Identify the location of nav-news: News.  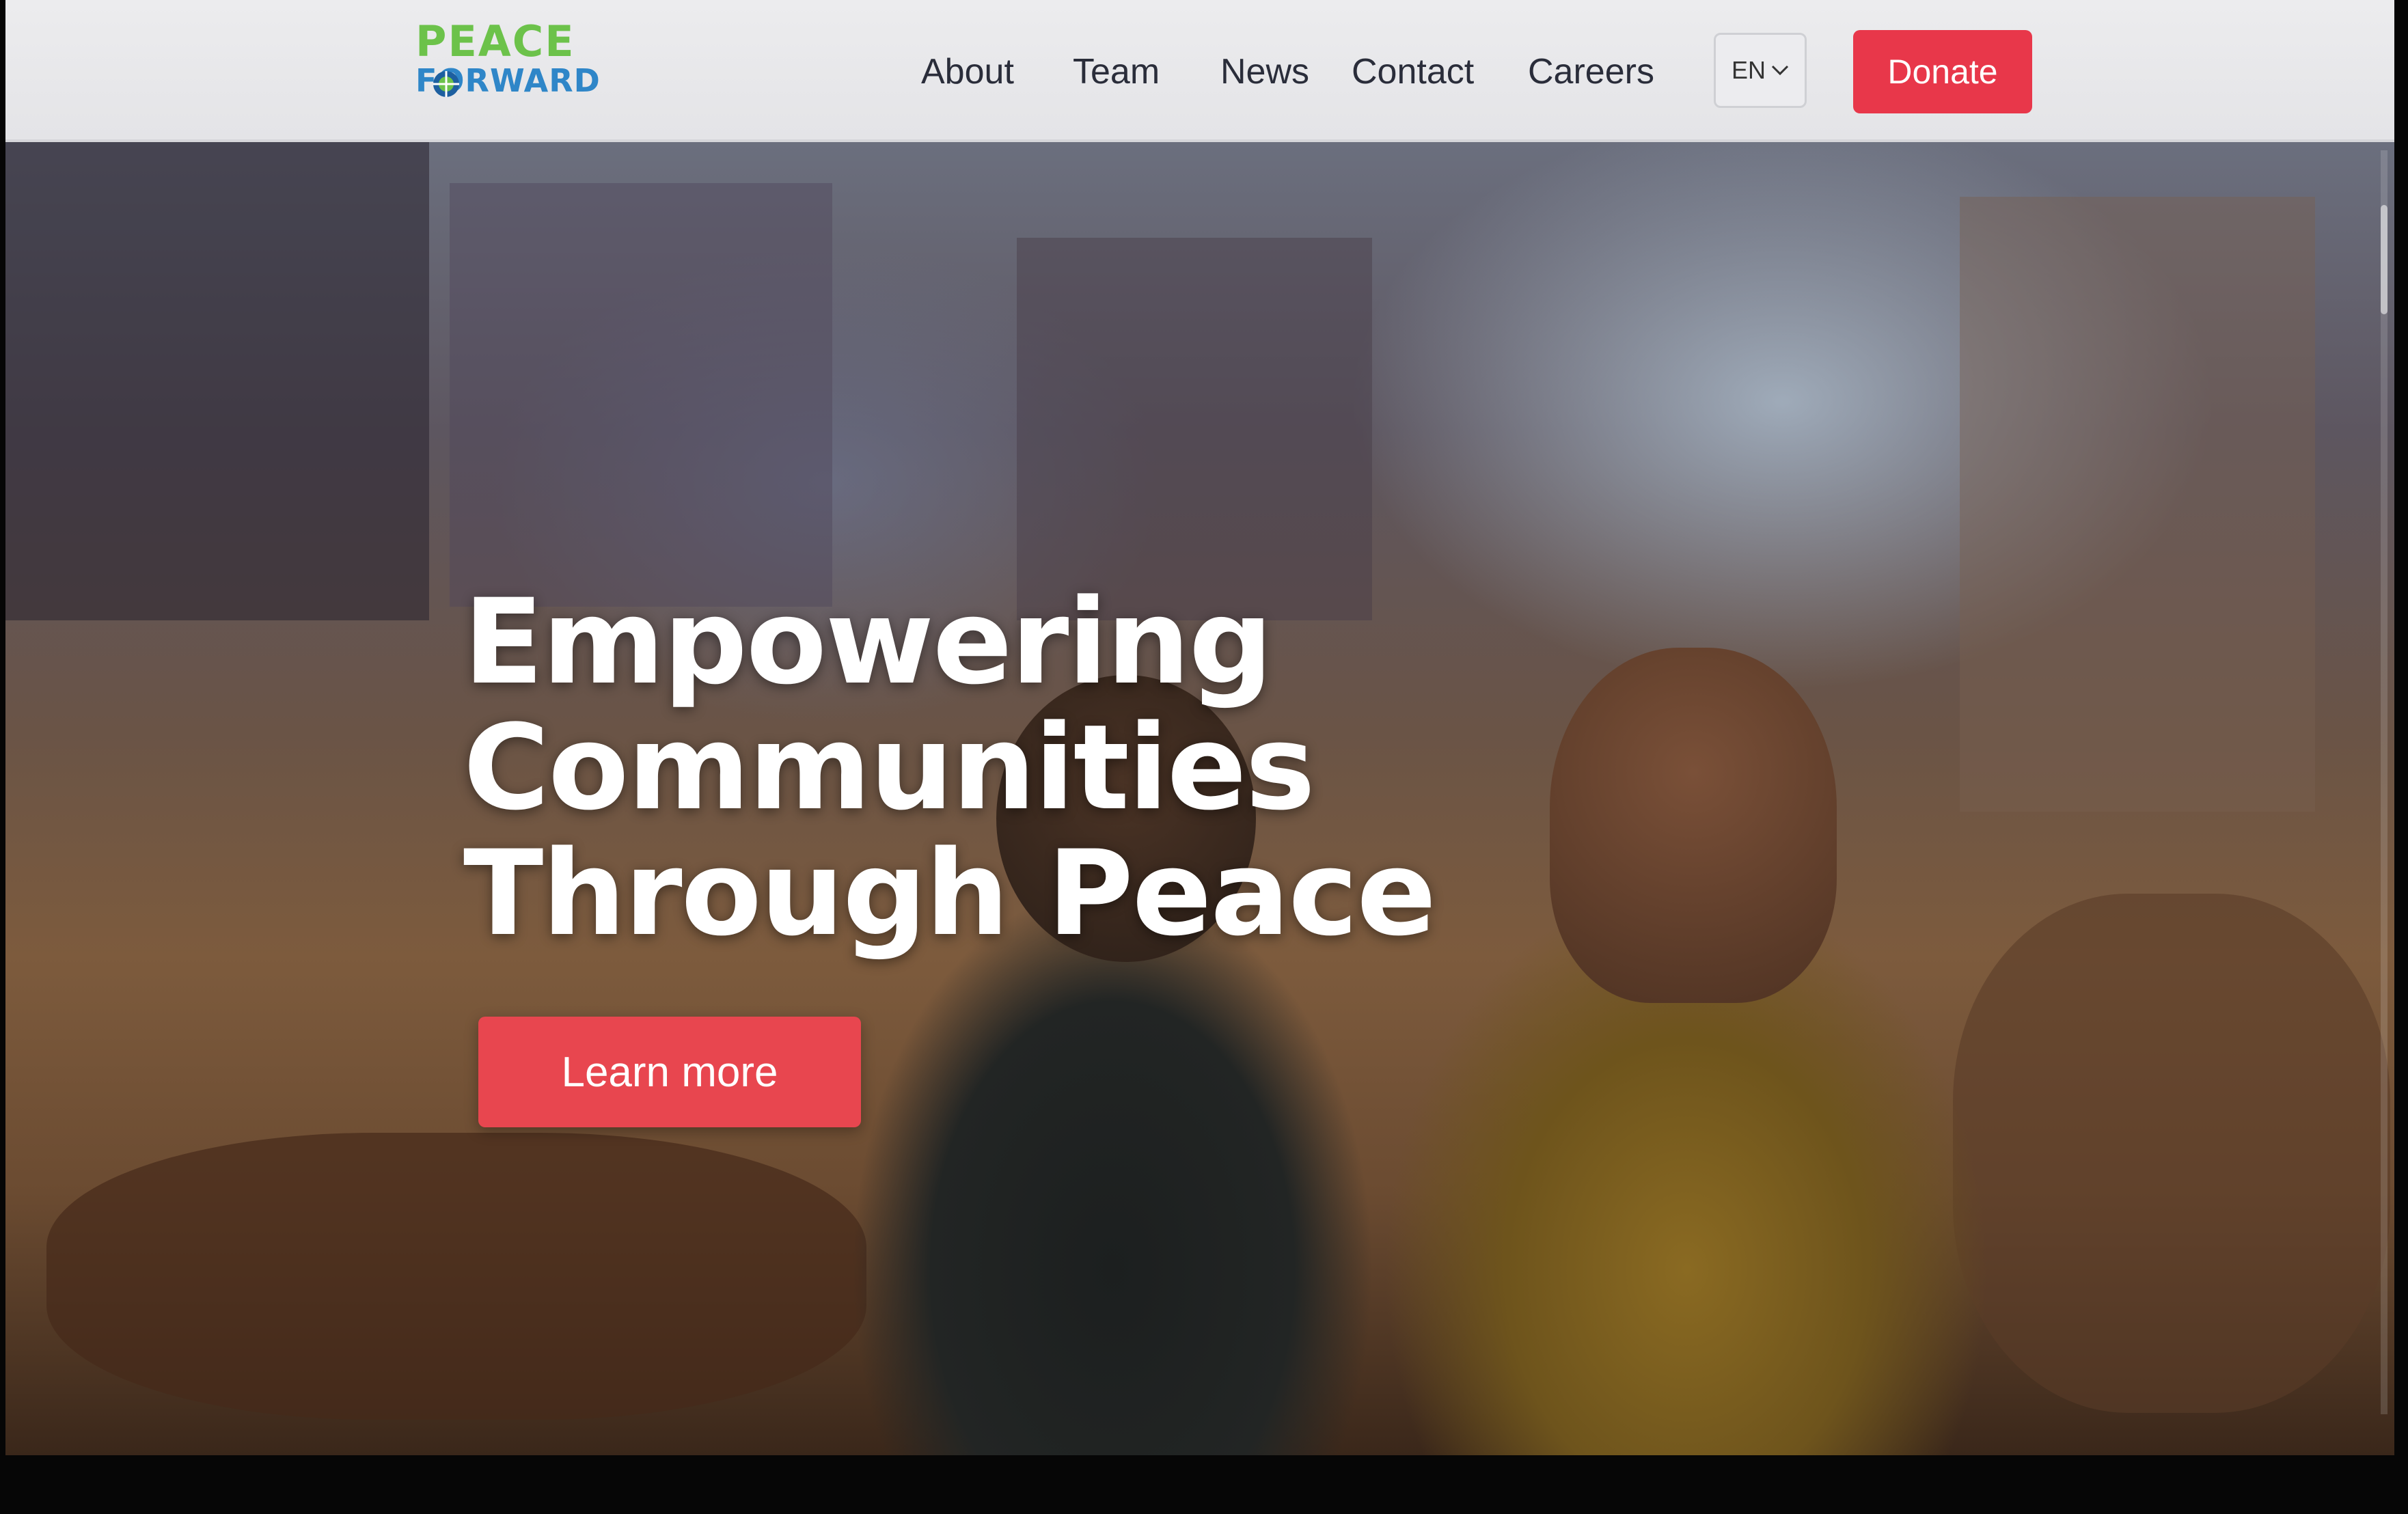
(1265, 71).